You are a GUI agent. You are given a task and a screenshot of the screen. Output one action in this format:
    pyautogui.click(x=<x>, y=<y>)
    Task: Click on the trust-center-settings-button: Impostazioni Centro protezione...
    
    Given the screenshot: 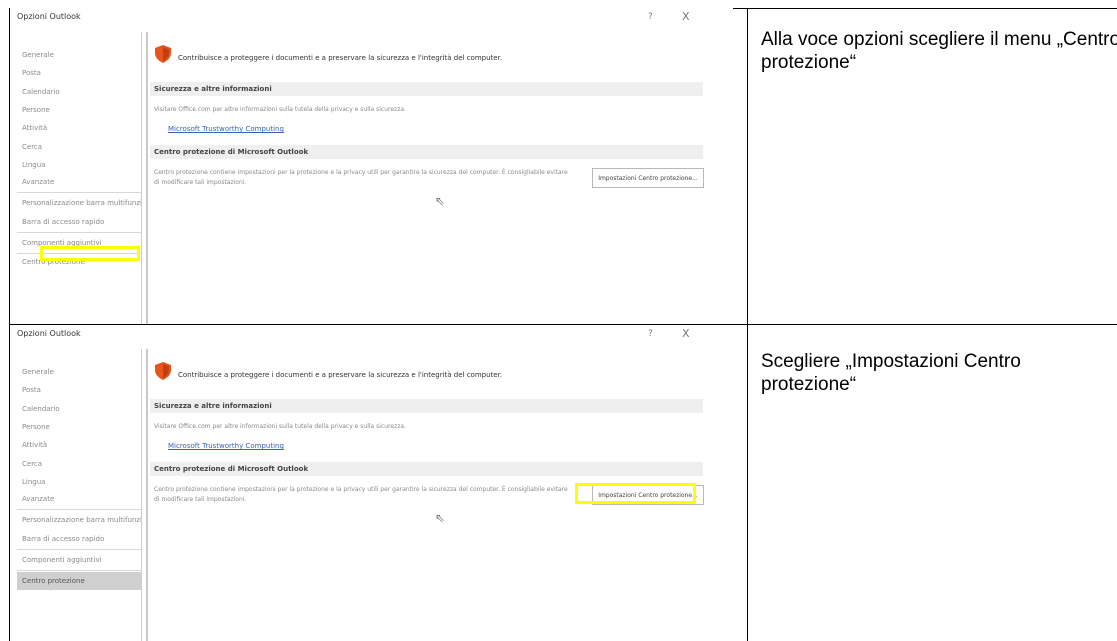 What is the action you would take?
    pyautogui.click(x=648, y=178)
    